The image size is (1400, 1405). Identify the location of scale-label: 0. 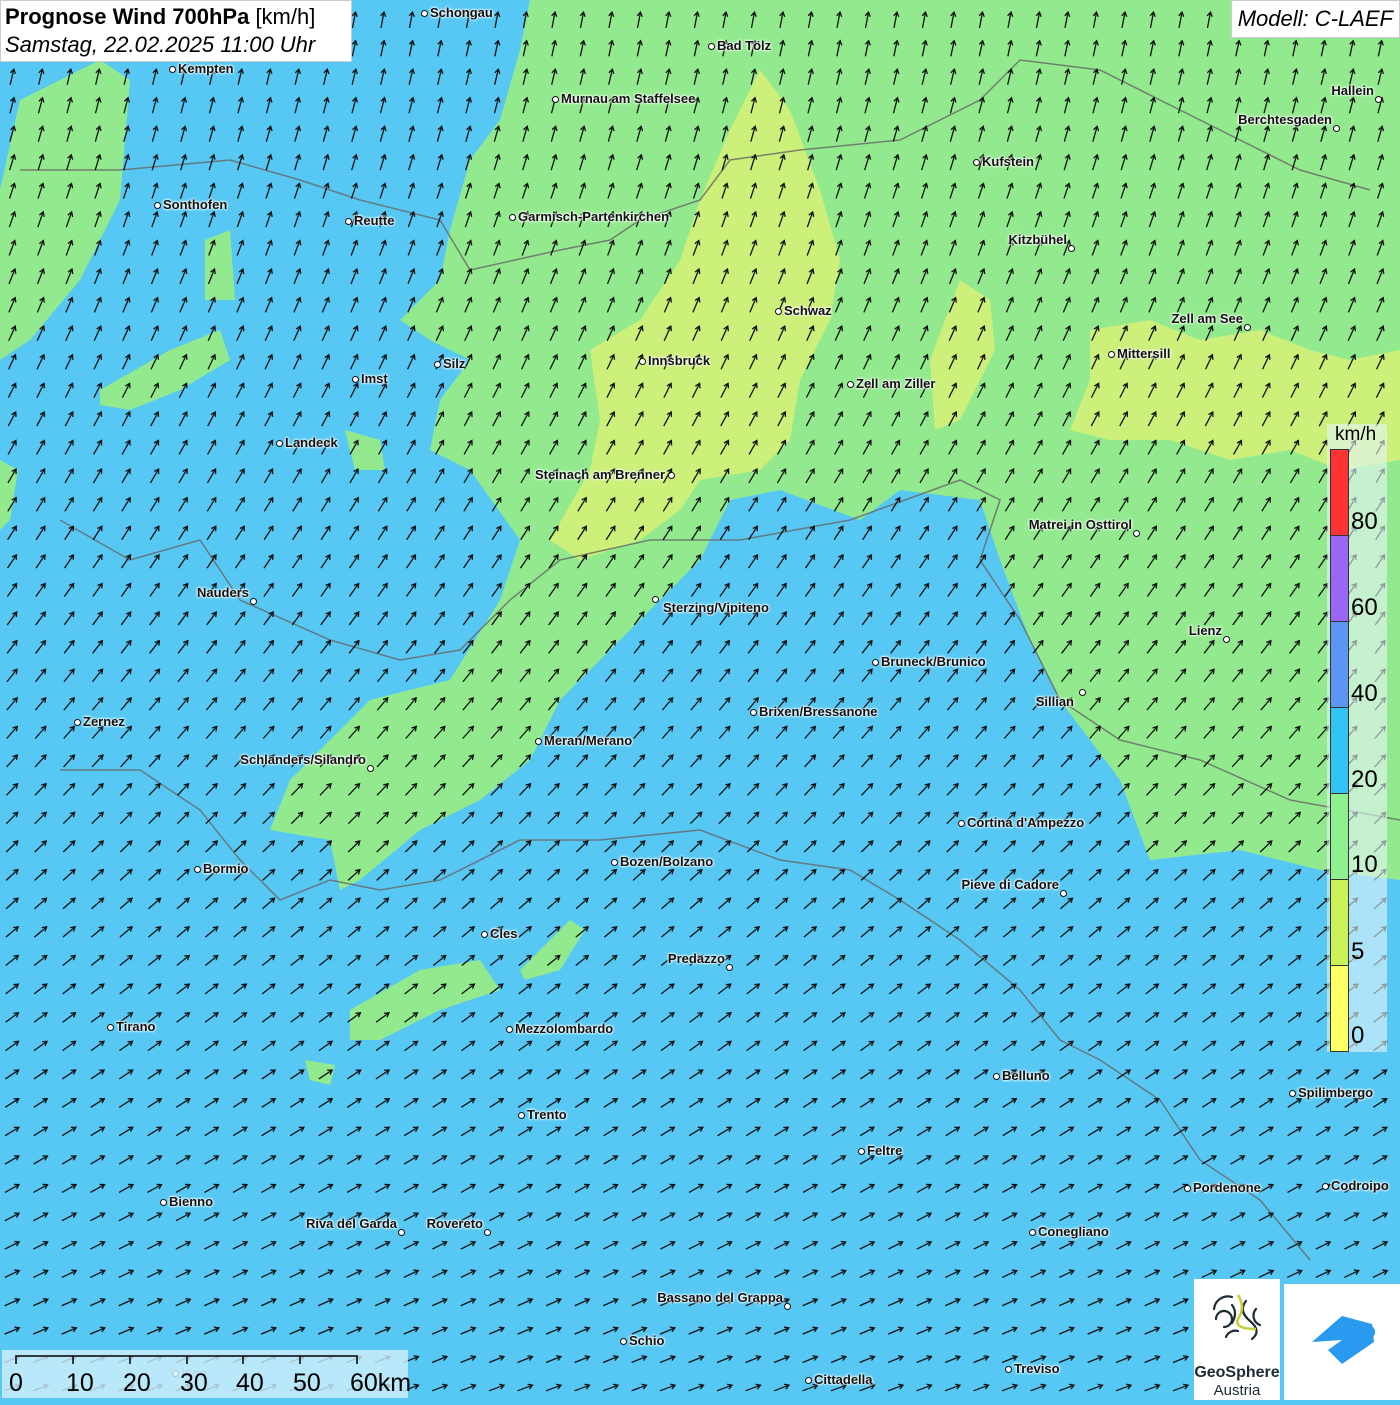
(16, 1383).